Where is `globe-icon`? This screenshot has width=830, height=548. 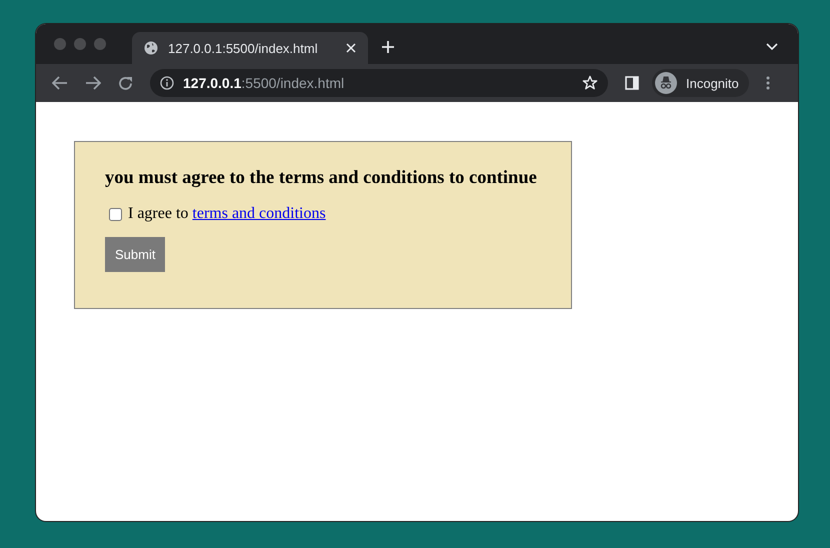 globe-icon is located at coordinates (151, 48).